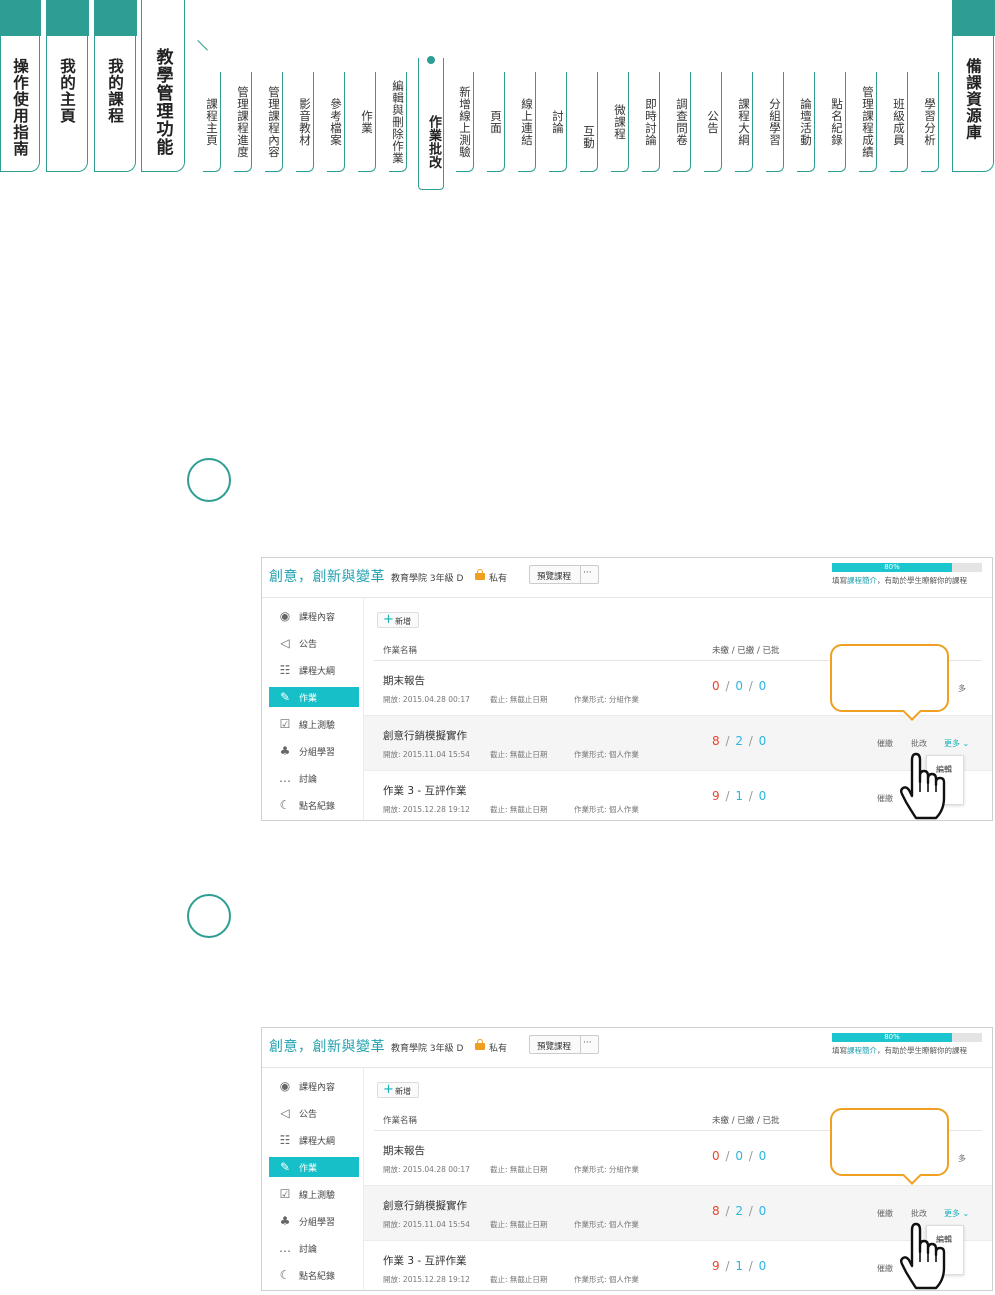 The height and width of the screenshot is (1295, 995). What do you see at coordinates (899, 122) in the screenshot?
I see `subtab-class-members: 班級成員` at bounding box center [899, 122].